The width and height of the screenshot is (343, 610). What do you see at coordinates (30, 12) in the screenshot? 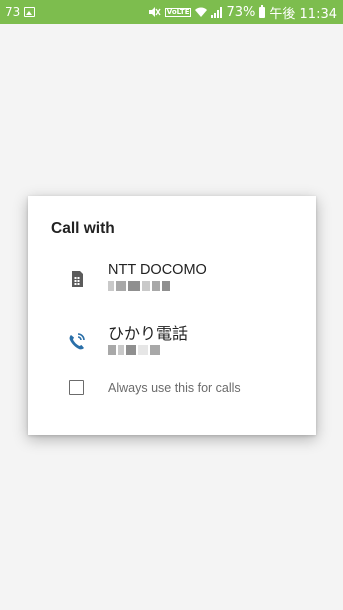
I see `image-icon` at bounding box center [30, 12].